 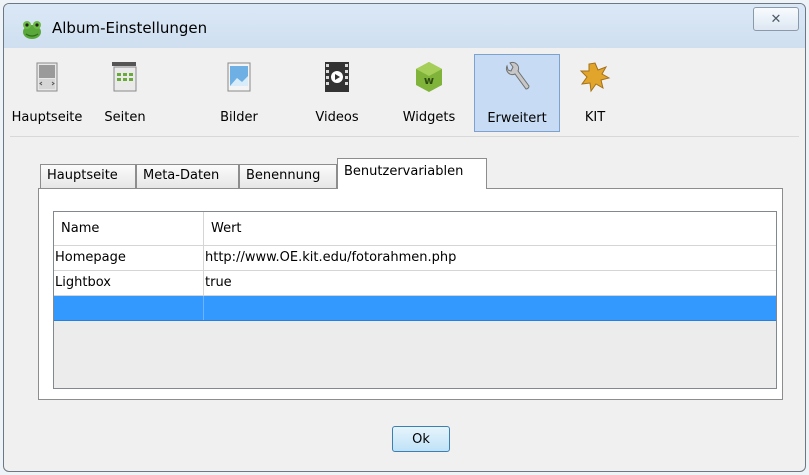 I want to click on toolbar-label: Bilder, so click(x=239, y=117).